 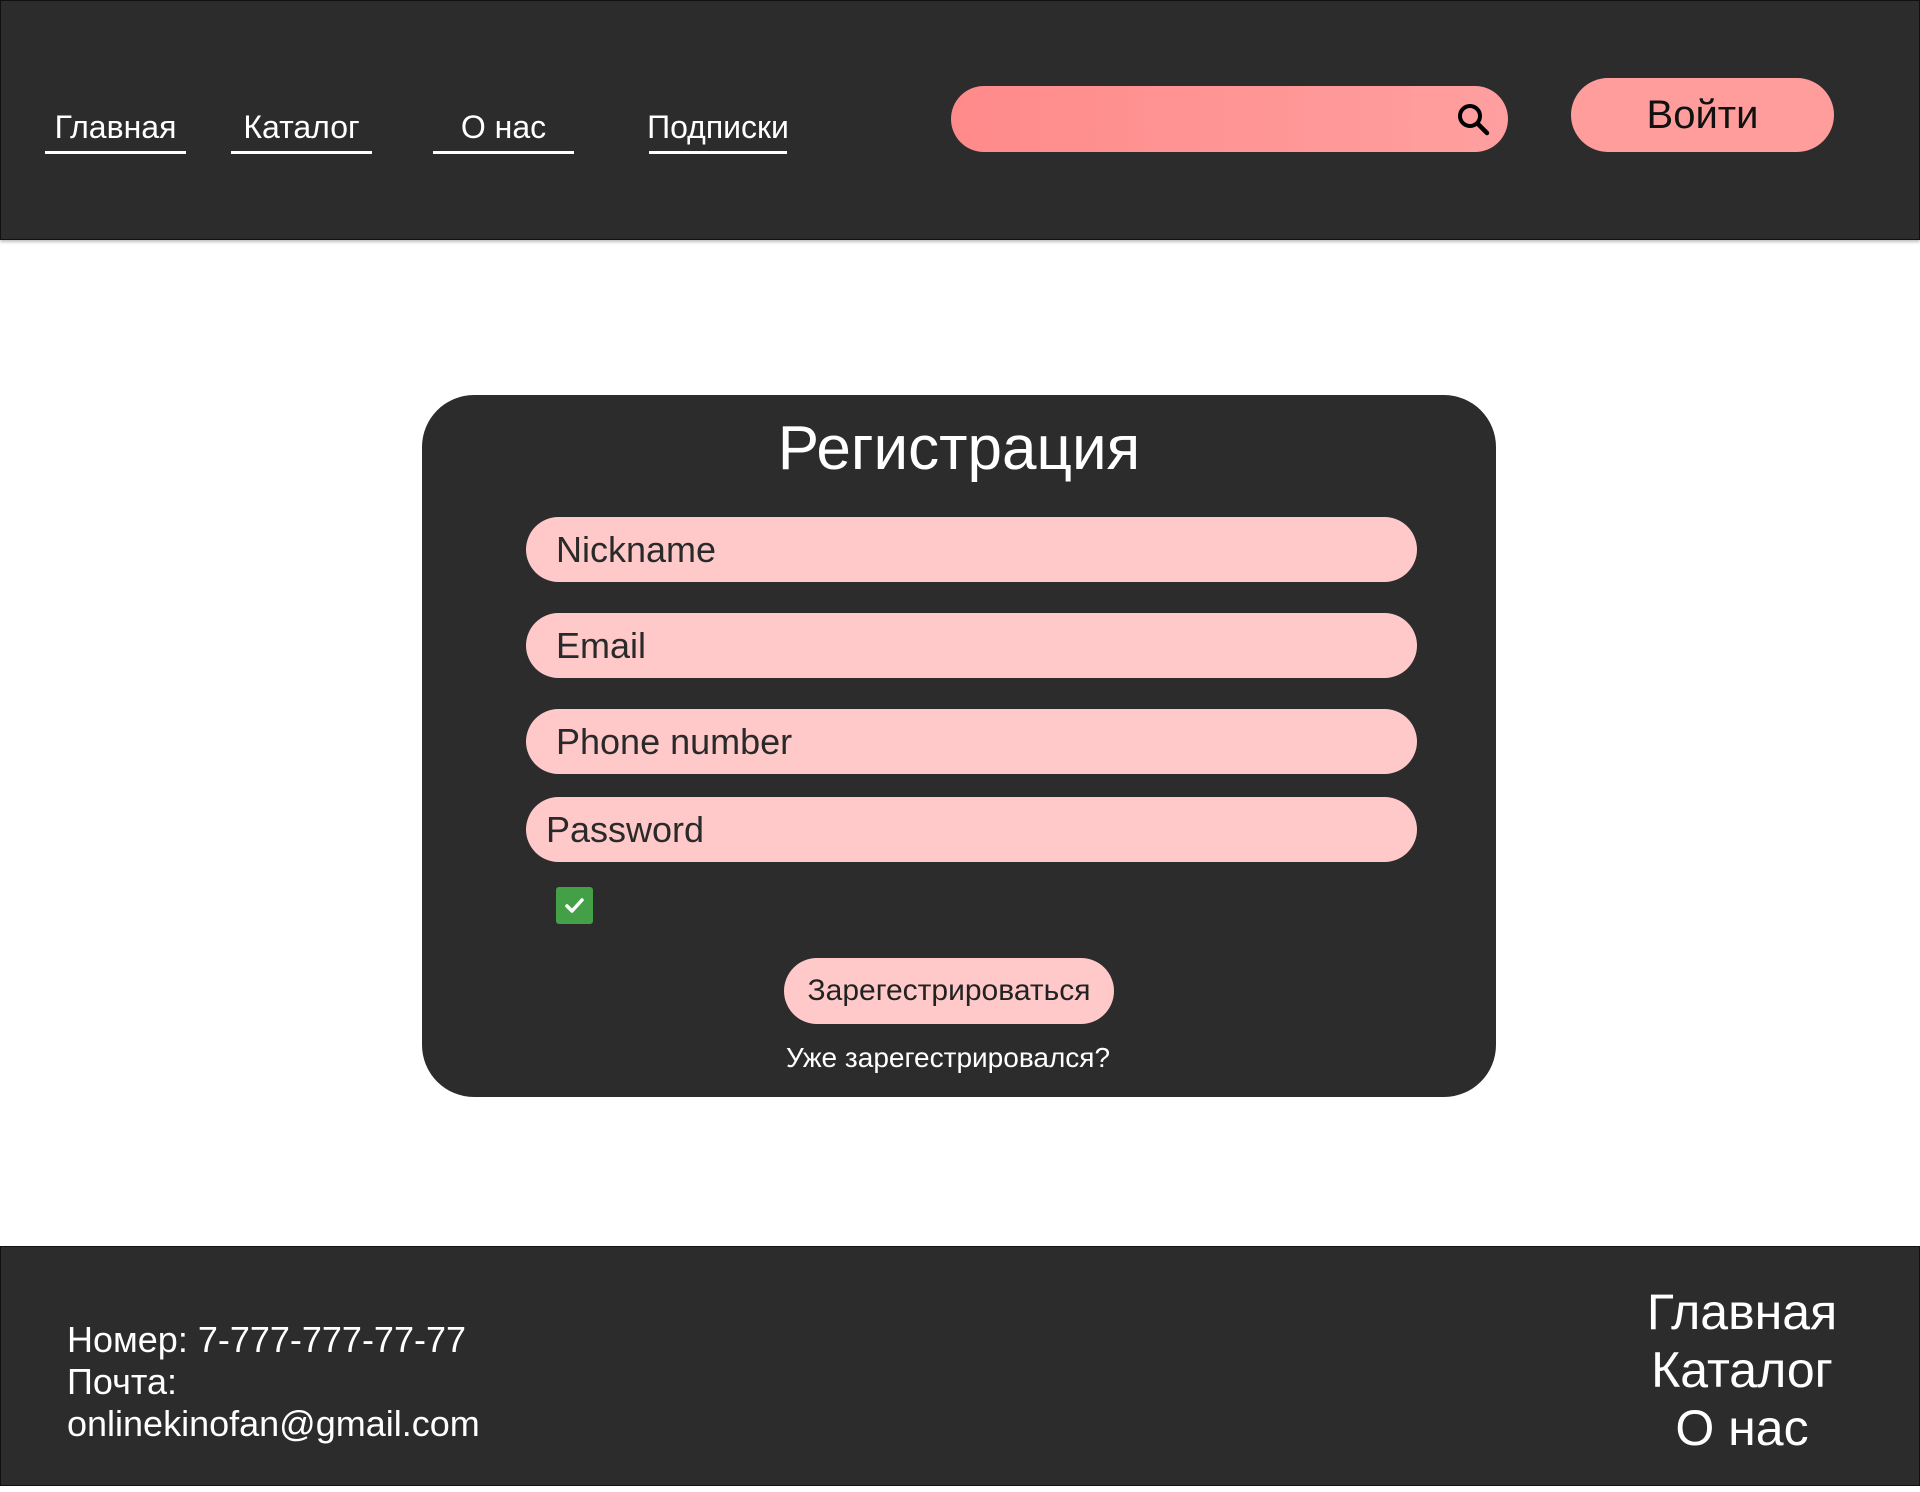 What do you see at coordinates (1742, 1312) in the screenshot?
I see `footer-link-home: Главная` at bounding box center [1742, 1312].